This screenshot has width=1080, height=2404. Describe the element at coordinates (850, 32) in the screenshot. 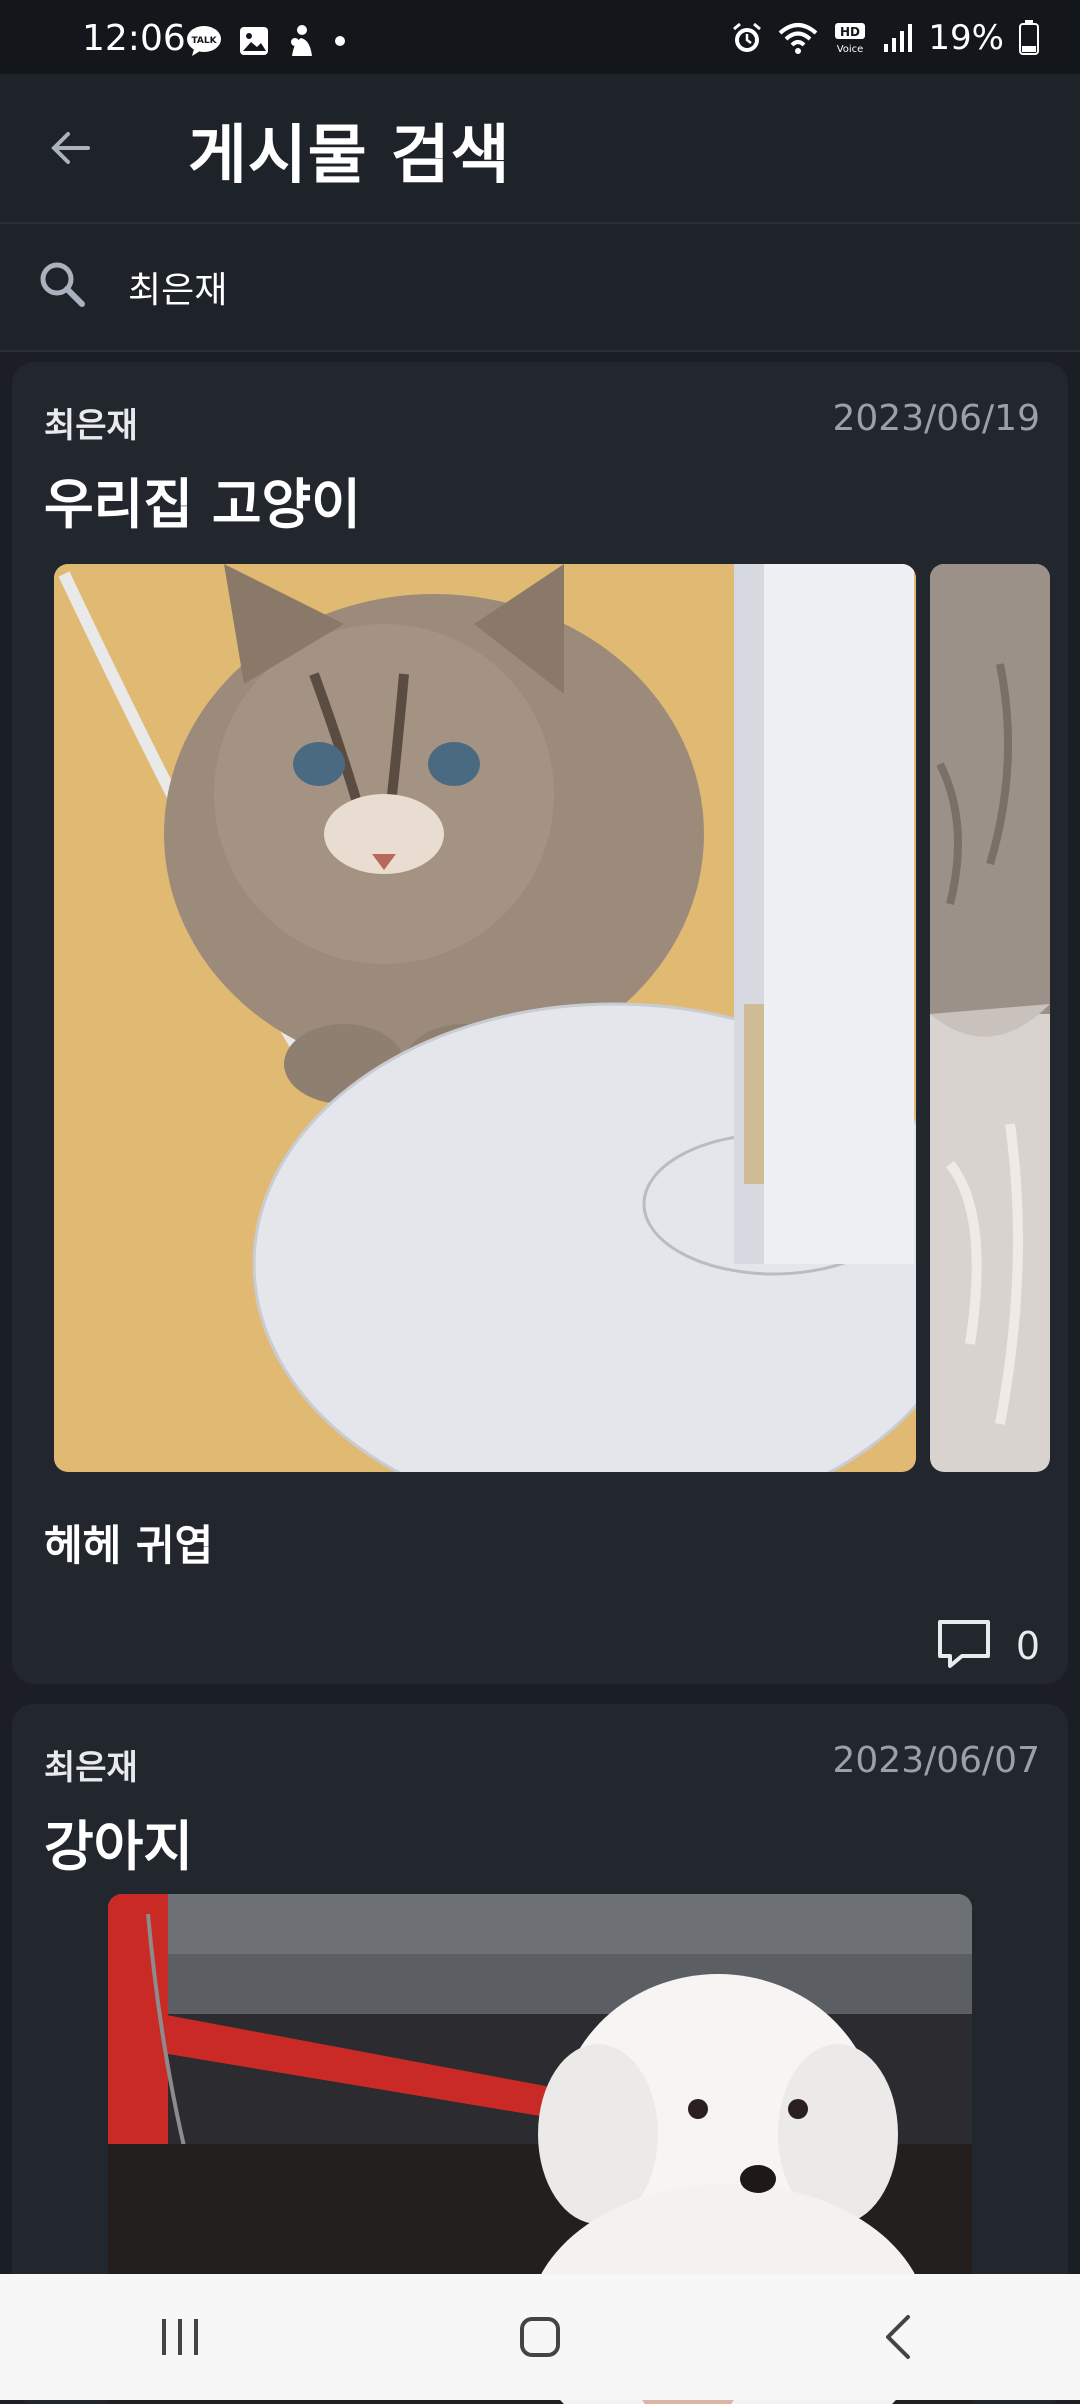

I see `svg-text: HD` at that location.